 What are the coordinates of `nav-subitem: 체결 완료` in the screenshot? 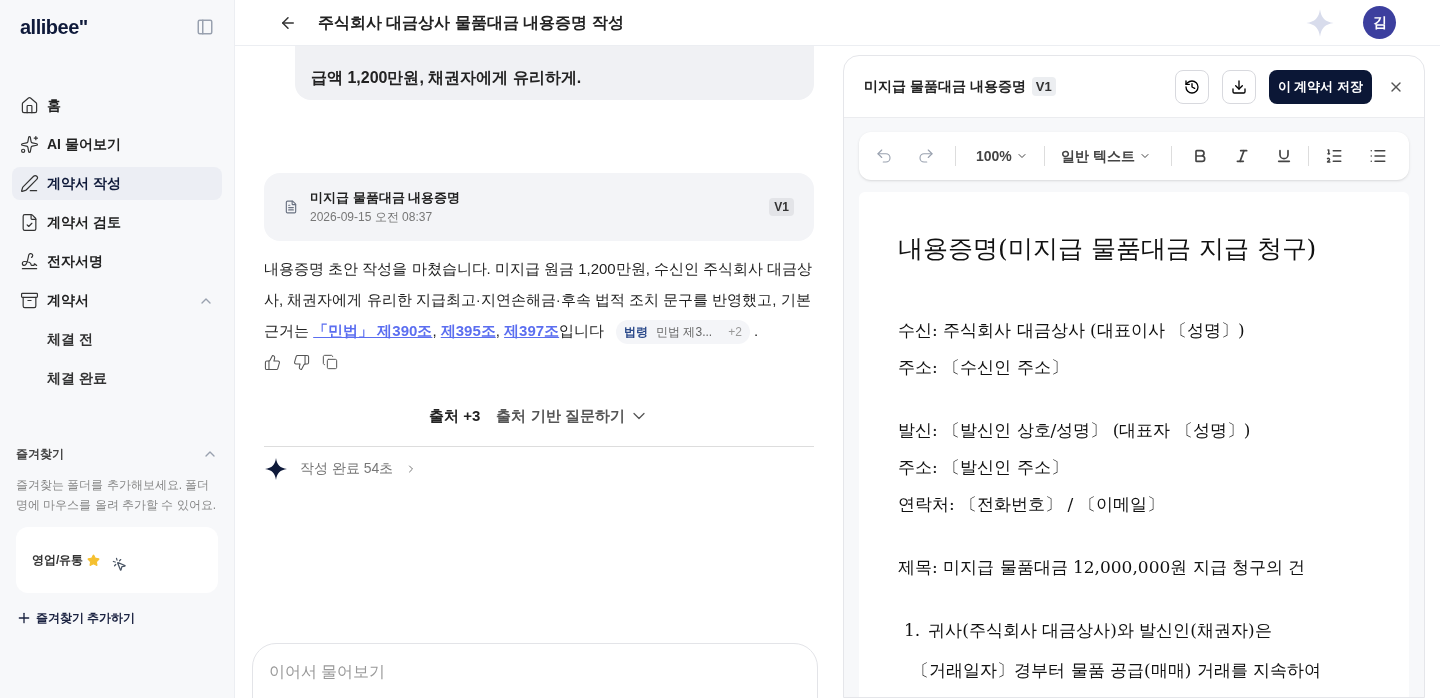 It's located at (117, 378).